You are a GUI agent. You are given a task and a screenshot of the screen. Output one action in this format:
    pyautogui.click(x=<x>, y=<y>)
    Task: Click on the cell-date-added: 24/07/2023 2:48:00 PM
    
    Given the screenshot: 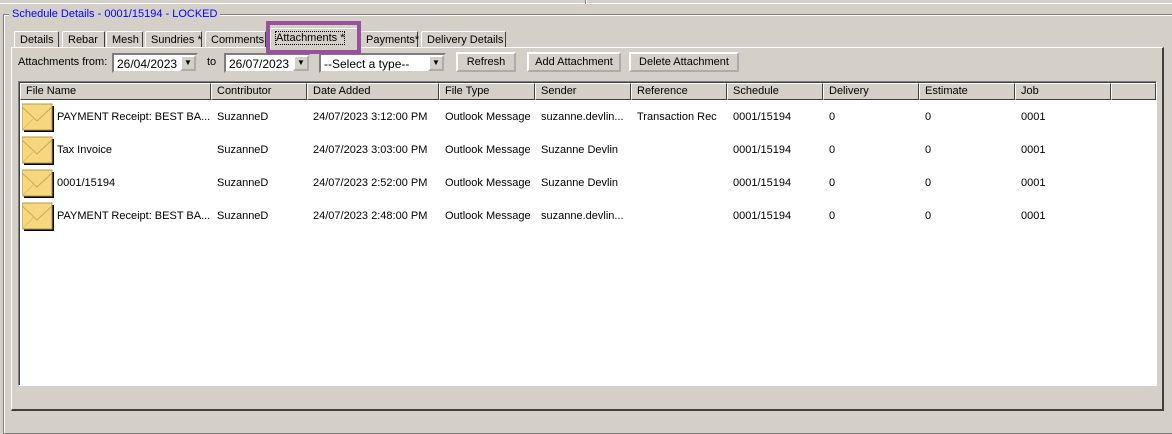 What is the action you would take?
    pyautogui.click(x=370, y=216)
    